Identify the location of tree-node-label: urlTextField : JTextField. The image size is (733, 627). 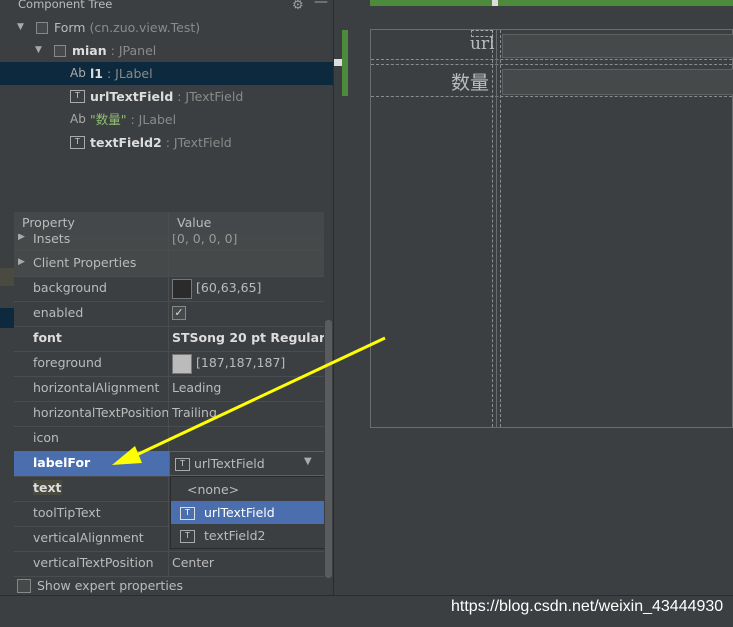
(167, 96).